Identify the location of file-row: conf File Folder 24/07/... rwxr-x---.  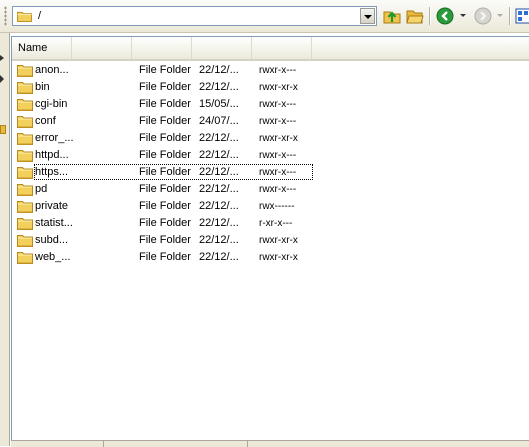
(270, 121).